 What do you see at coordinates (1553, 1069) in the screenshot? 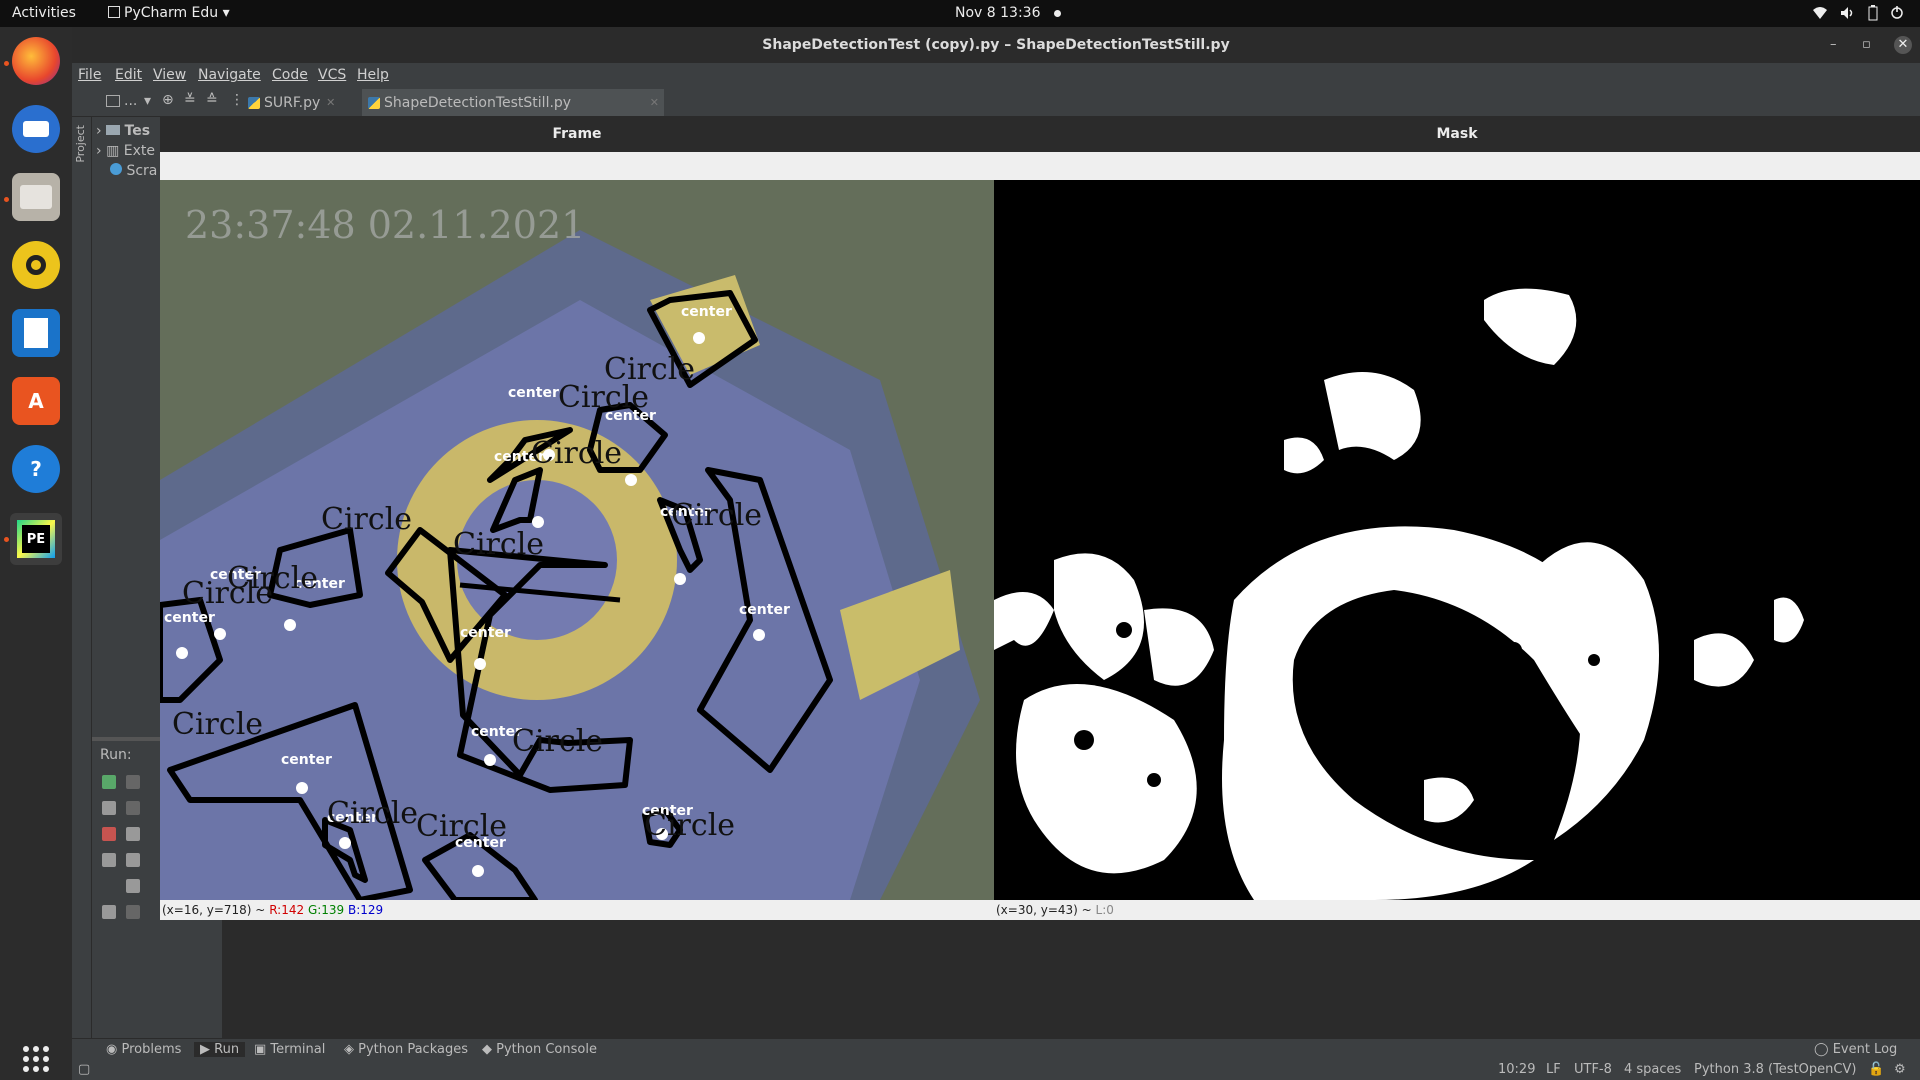
I see `line-separator: LF` at bounding box center [1553, 1069].